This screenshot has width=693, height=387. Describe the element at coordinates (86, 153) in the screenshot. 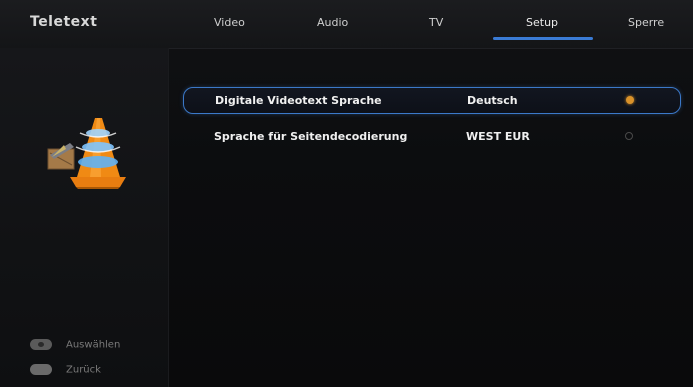

I see `vlc-cone-icon` at that location.